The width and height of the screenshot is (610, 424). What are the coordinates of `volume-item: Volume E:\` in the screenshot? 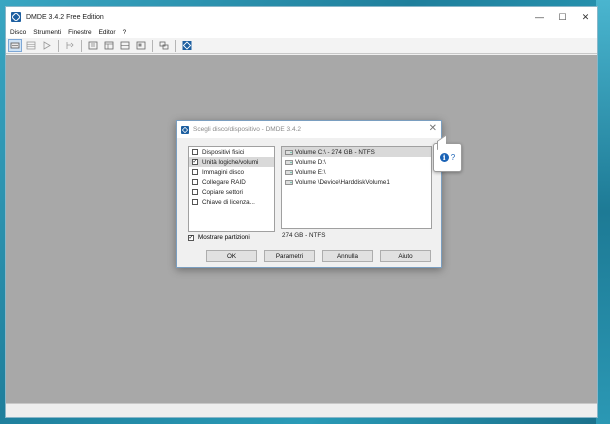 It's located at (356, 172).